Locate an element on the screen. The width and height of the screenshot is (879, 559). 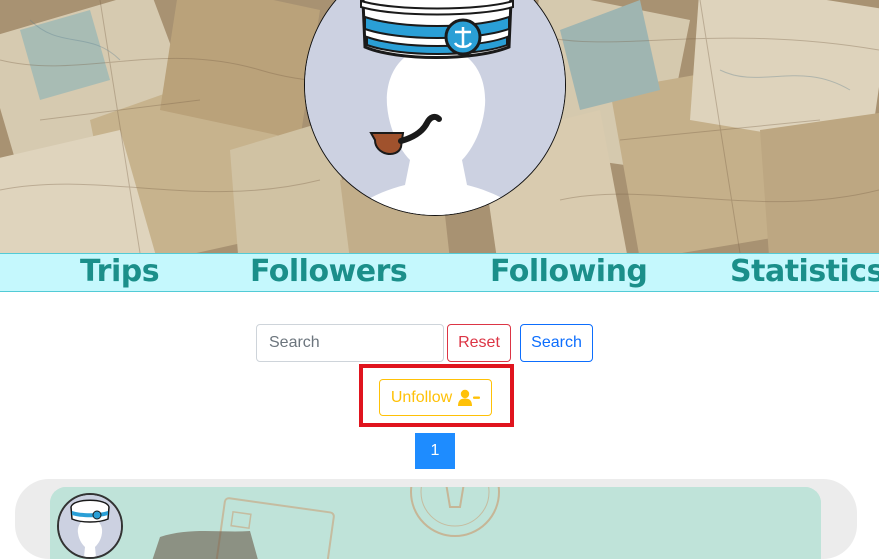
profile-navbar: Trips Followers Following Statistics is located at coordinates (439, 272).